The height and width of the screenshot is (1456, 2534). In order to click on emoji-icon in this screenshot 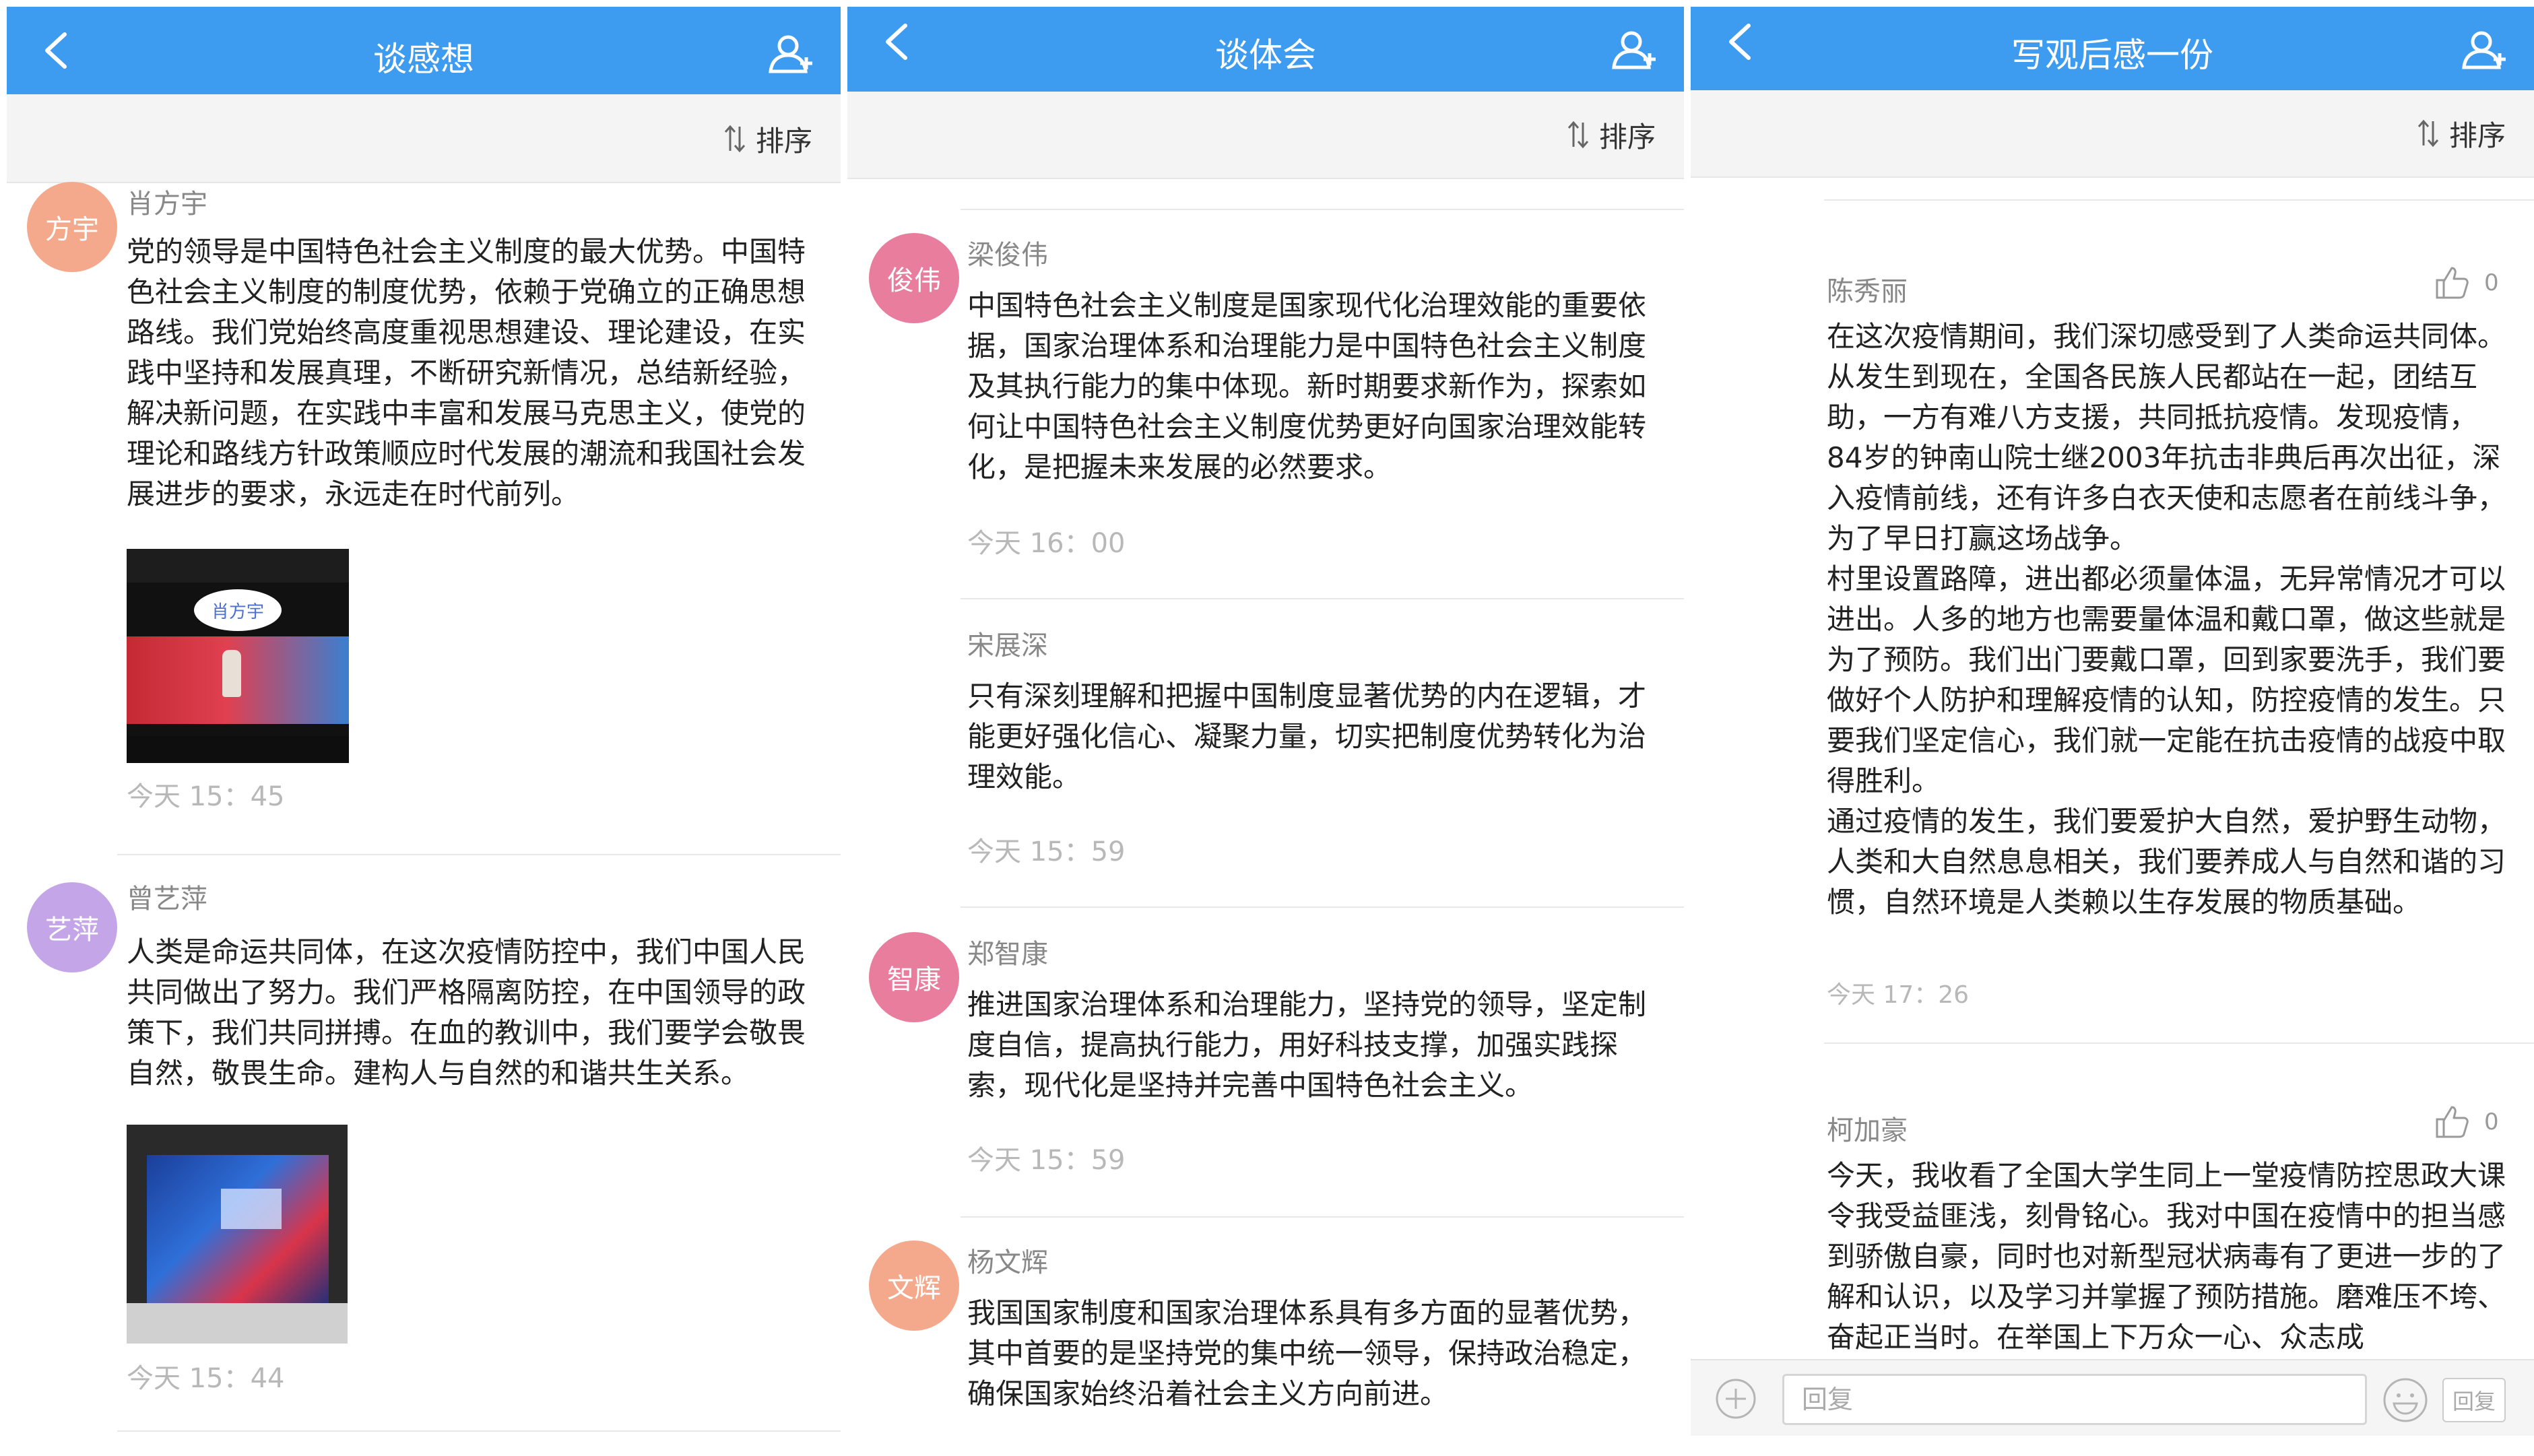, I will do `click(2406, 1401)`.